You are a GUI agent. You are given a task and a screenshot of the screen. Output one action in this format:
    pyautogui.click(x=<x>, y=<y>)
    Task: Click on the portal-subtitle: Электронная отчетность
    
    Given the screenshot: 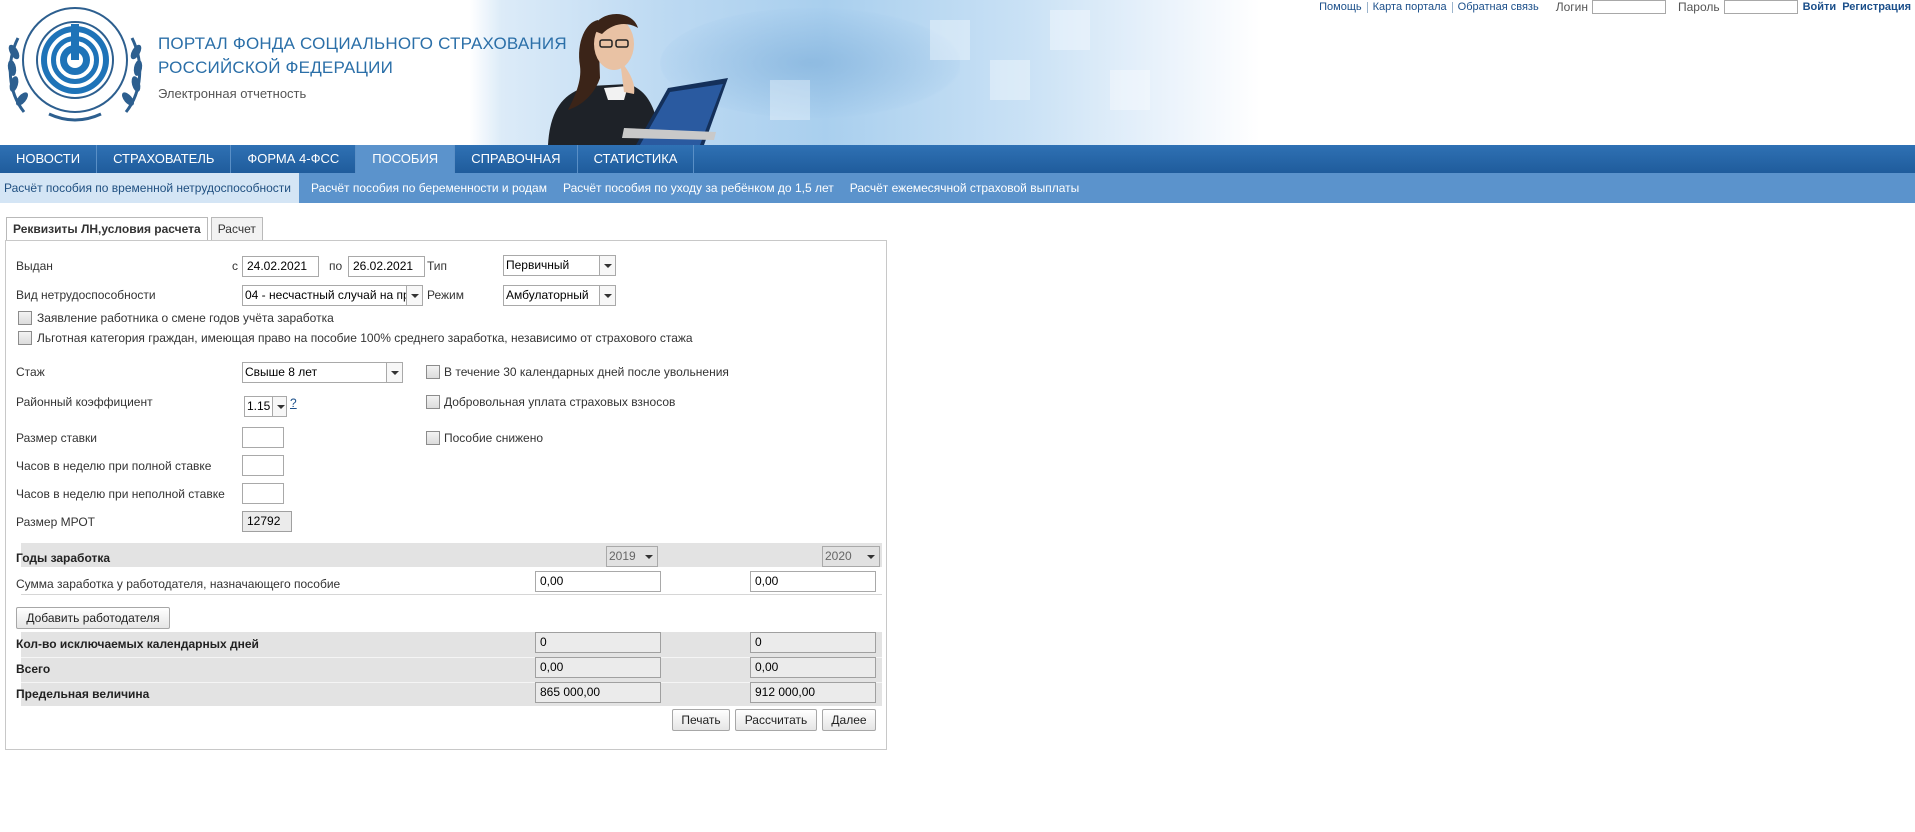 What is the action you would take?
    pyautogui.click(x=232, y=93)
    